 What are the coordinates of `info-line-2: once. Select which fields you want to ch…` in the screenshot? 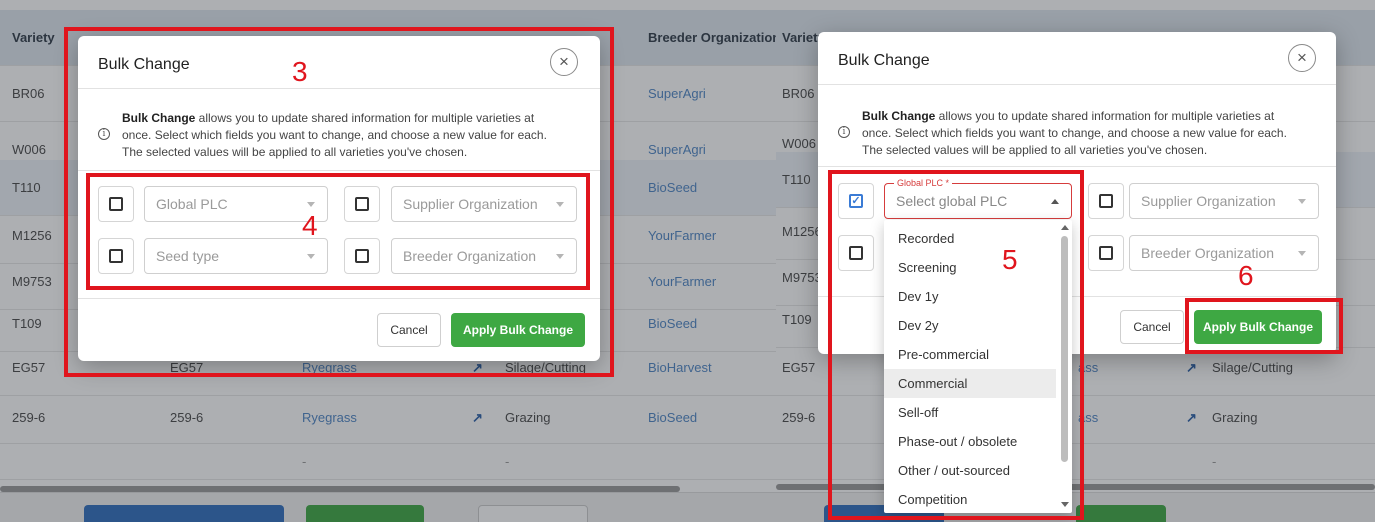 It's located at (1074, 133).